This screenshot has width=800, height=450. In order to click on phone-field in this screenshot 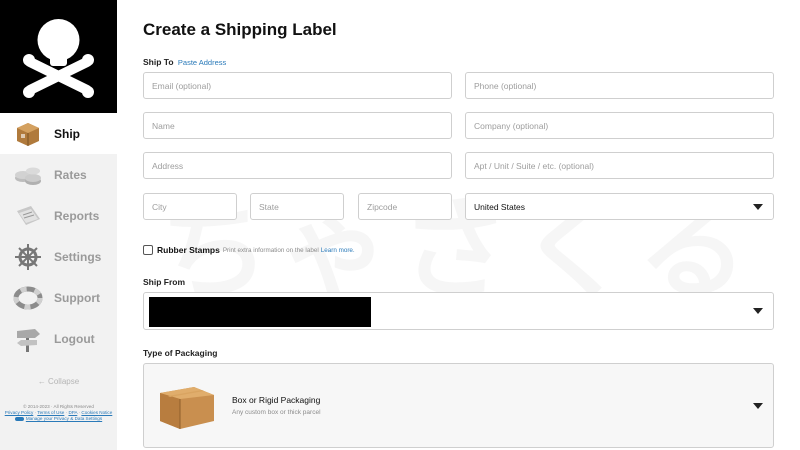, I will do `click(619, 85)`.